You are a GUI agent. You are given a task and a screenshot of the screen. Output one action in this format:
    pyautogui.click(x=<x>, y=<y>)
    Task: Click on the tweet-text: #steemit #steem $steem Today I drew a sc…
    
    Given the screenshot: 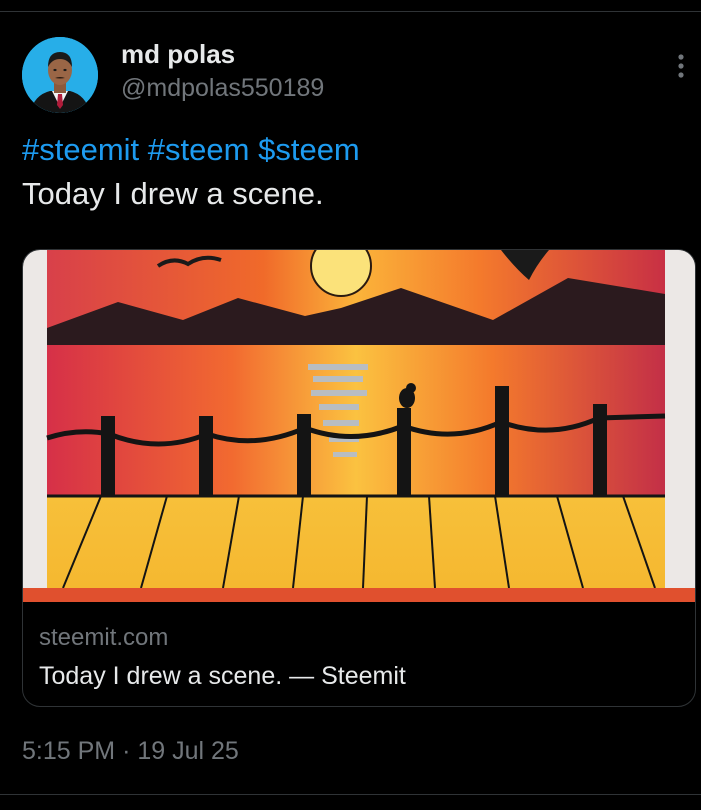 What is the action you would take?
    pyautogui.click(x=352, y=172)
    